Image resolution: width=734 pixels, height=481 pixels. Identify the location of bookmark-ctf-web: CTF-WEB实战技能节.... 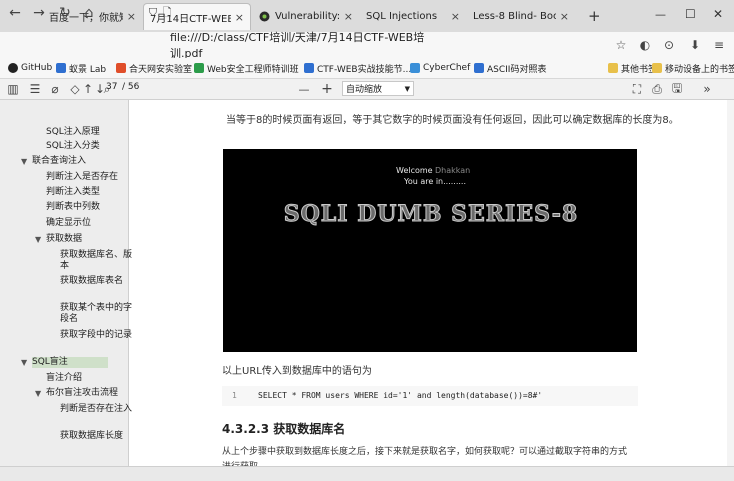
(357, 68).